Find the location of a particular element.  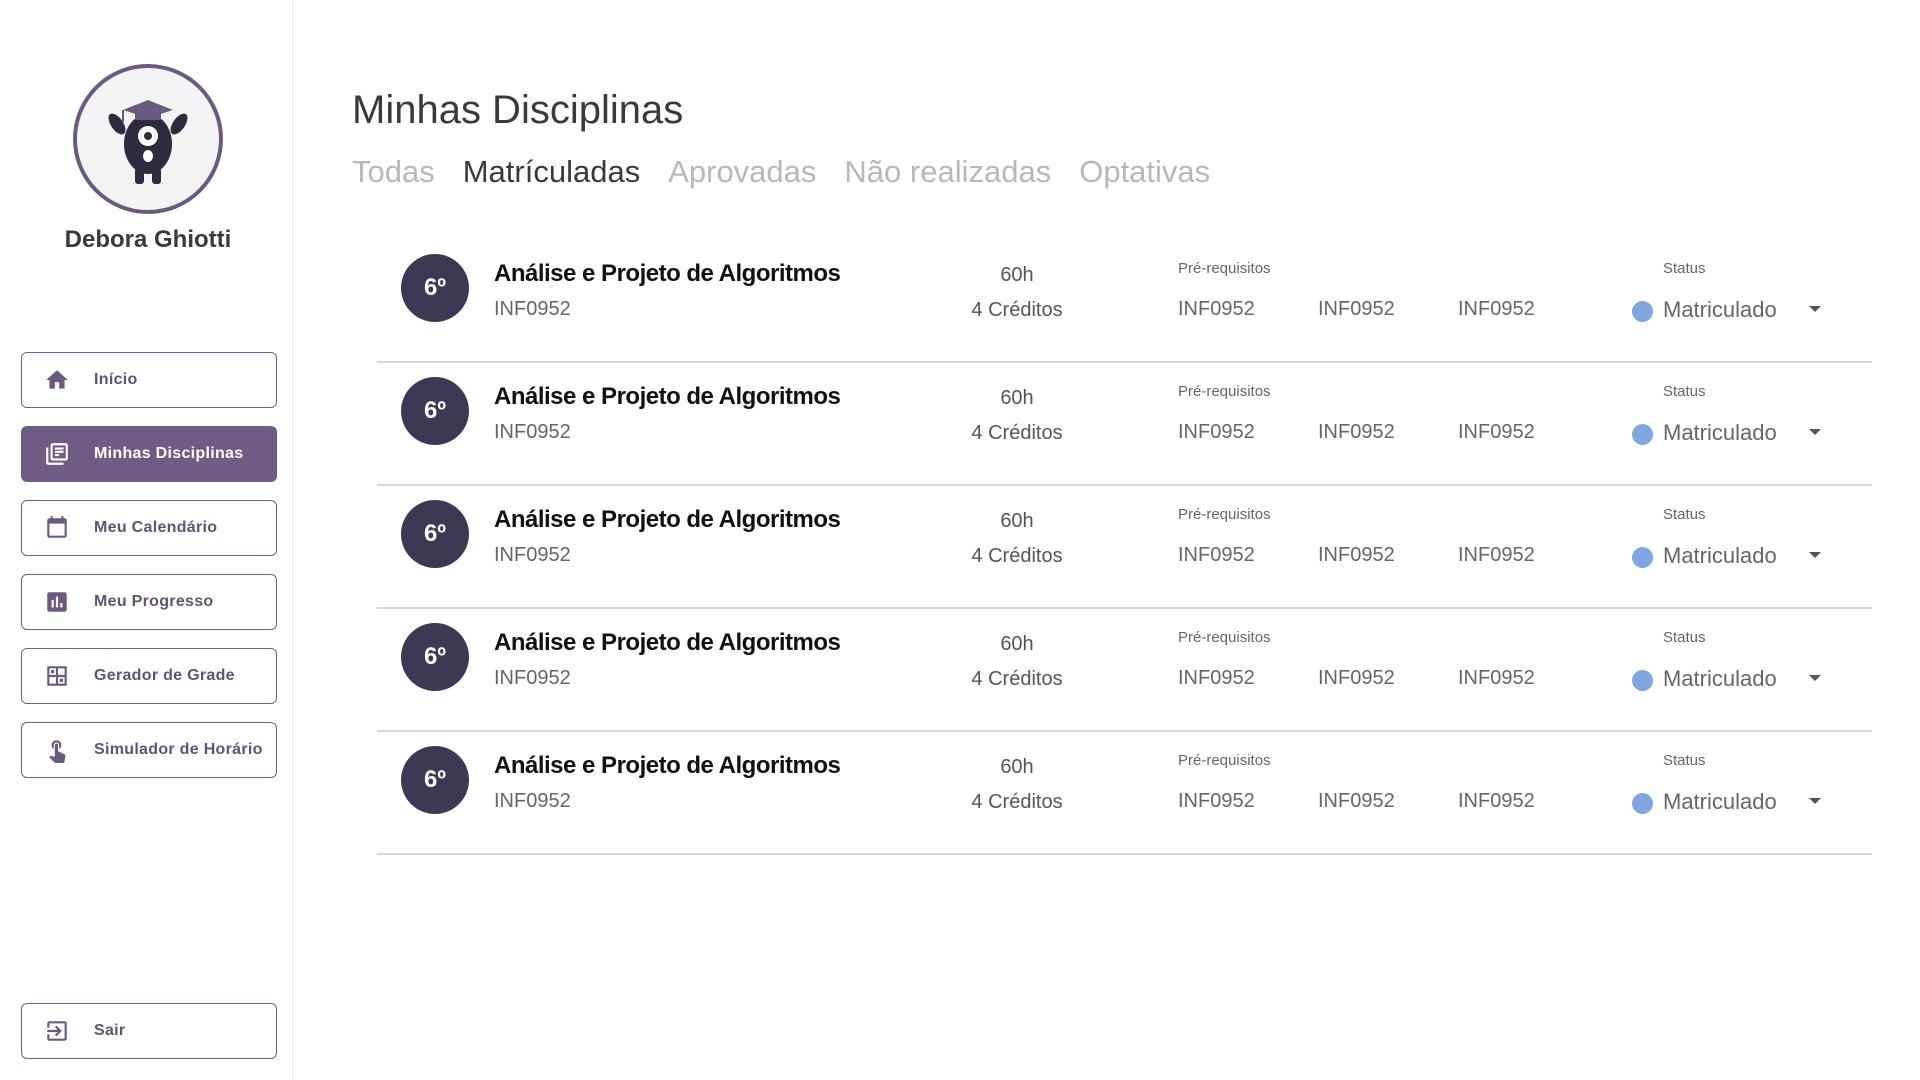

mascot-icon is located at coordinates (148, 142).